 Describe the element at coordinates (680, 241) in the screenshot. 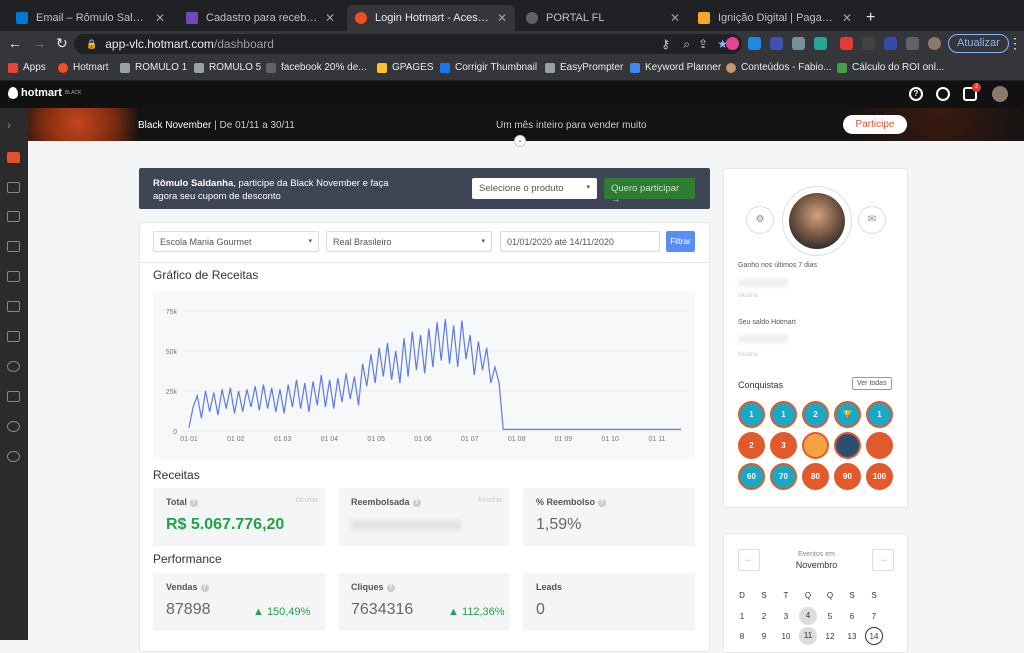

I see `filter-button: Filtrar` at that location.